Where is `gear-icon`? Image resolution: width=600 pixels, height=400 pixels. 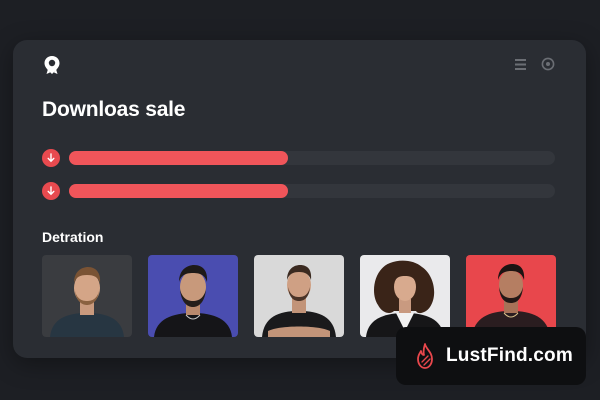
gear-icon is located at coordinates (548, 64).